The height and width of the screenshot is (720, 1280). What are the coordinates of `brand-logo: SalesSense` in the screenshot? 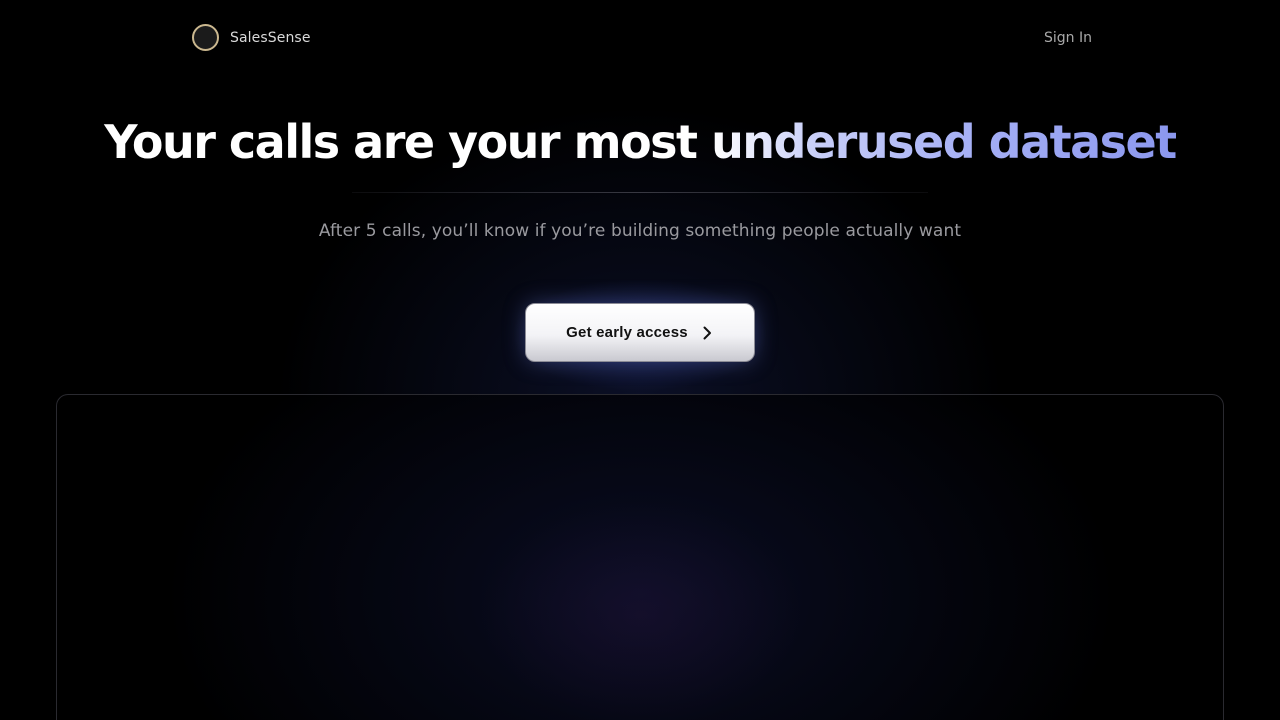 It's located at (251, 37).